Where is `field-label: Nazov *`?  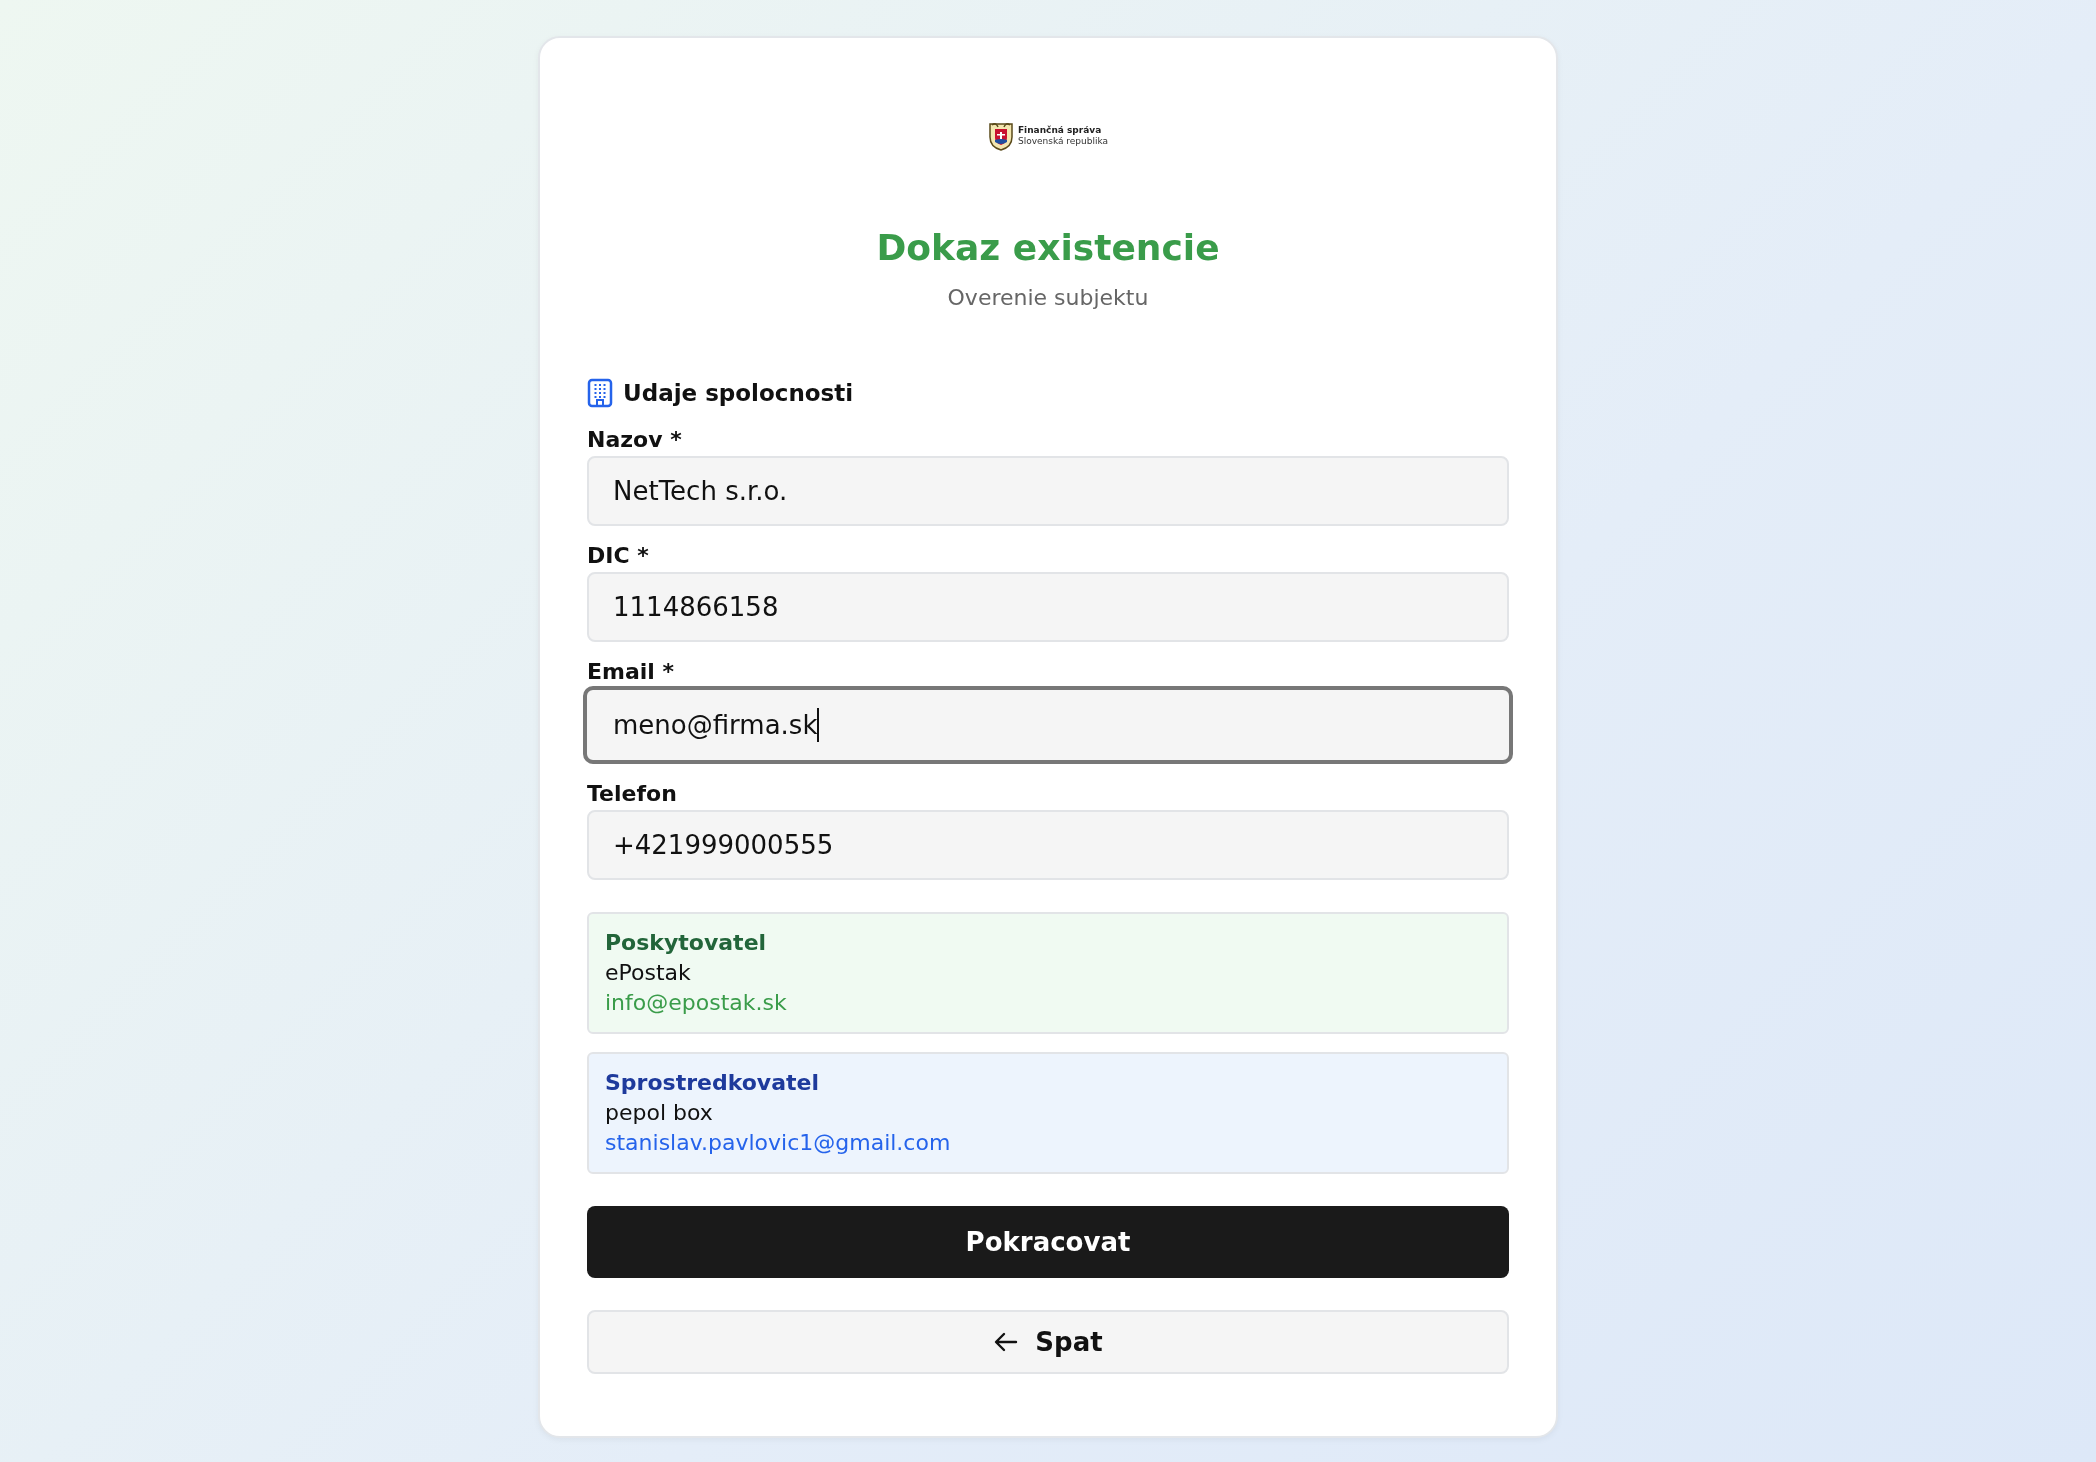 field-label: Nazov * is located at coordinates (634, 440).